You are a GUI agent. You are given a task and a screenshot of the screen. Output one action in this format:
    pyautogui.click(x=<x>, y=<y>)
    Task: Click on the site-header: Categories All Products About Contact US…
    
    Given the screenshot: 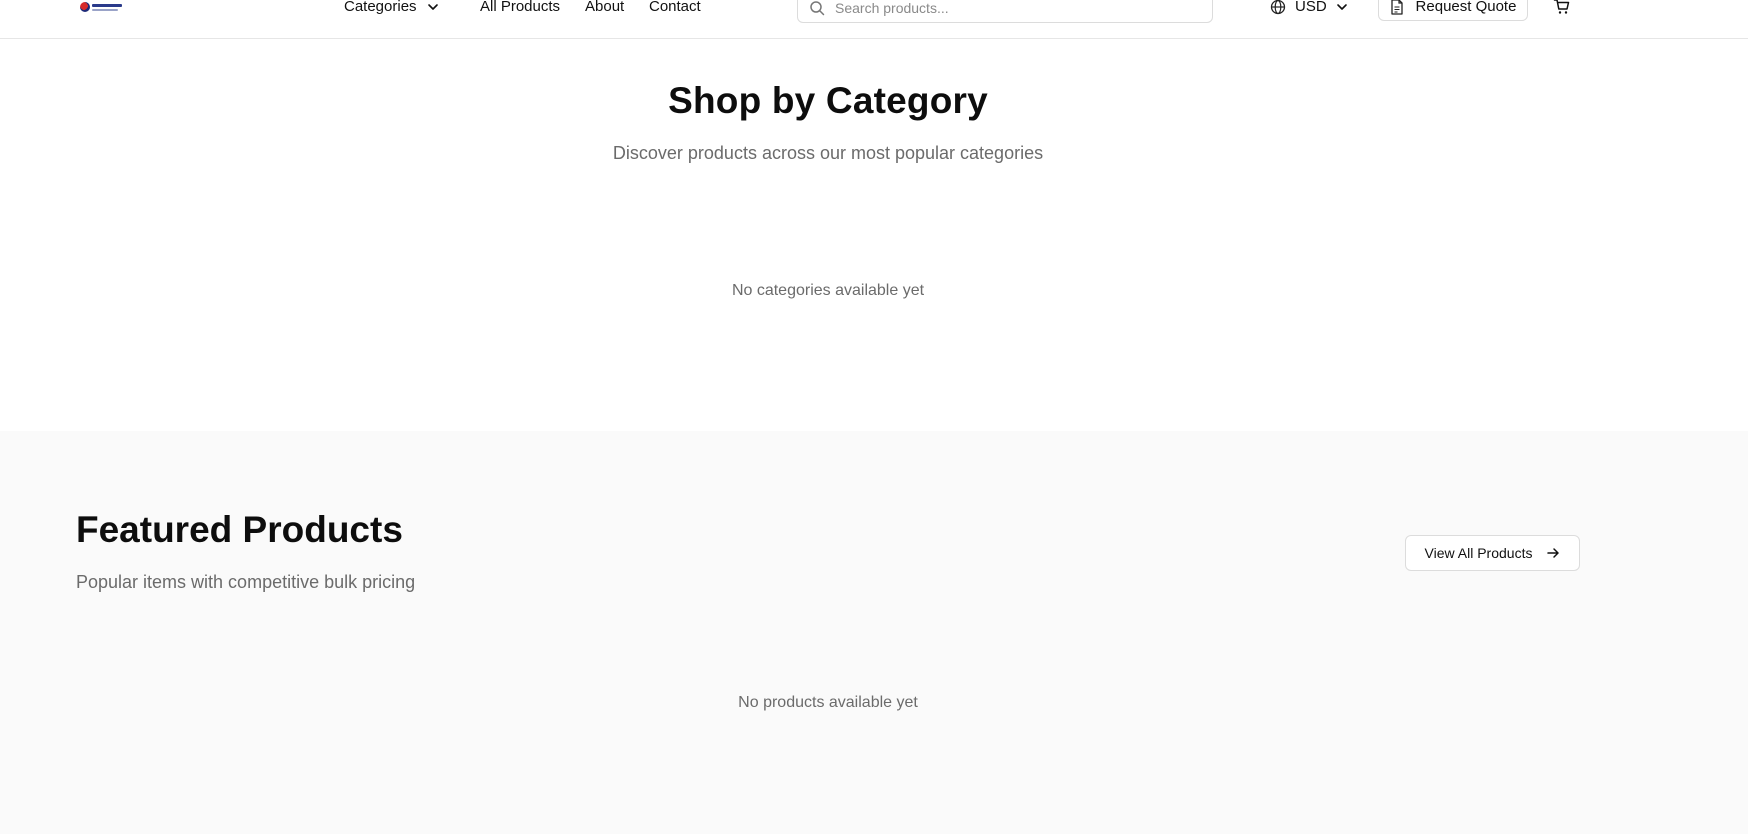 What is the action you would take?
    pyautogui.click(x=874, y=19)
    